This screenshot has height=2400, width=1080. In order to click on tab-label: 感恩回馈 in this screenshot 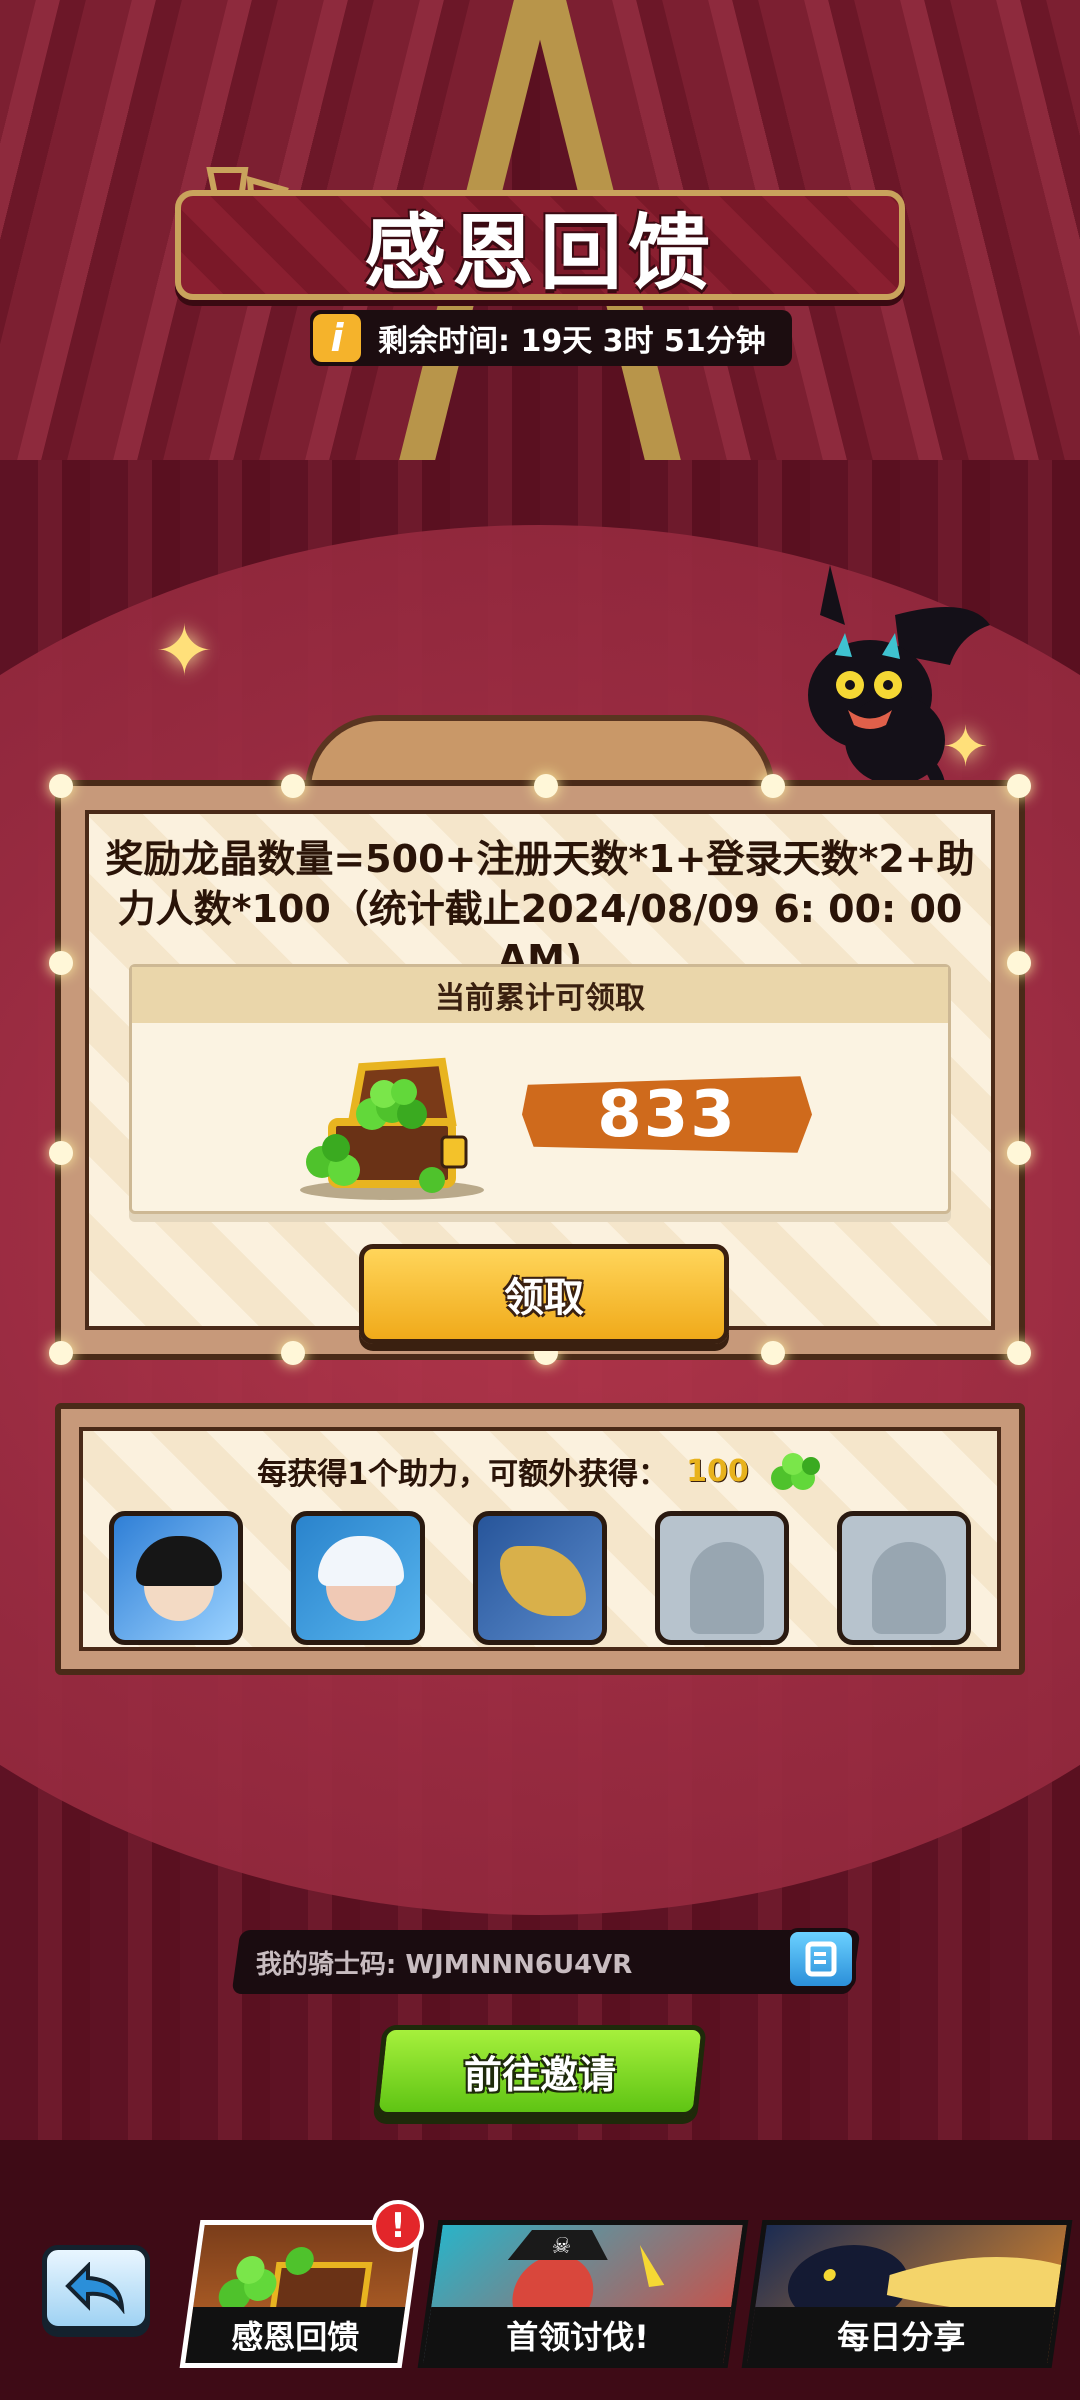, I will do `click(295, 2335)`.